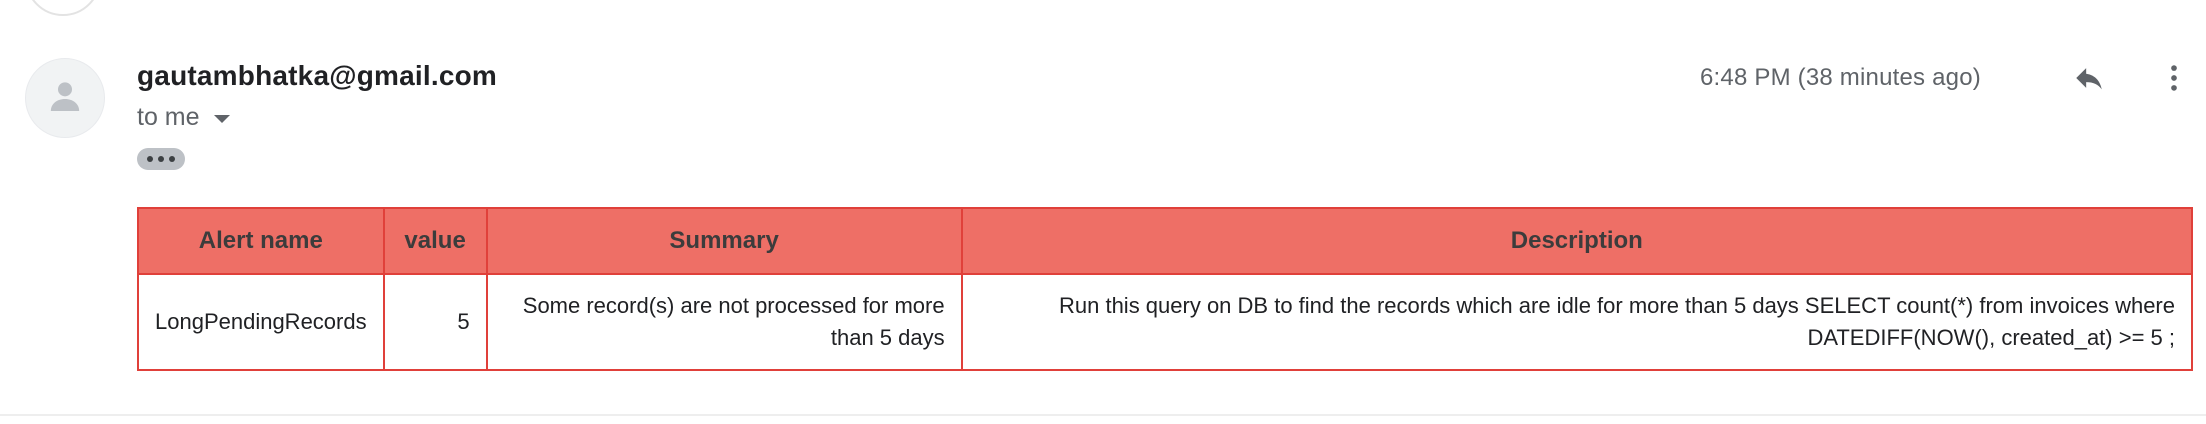 Image resolution: width=2206 pixels, height=424 pixels. Describe the element at coordinates (63, 8) in the screenshot. I see `previous-message-avatar` at that location.